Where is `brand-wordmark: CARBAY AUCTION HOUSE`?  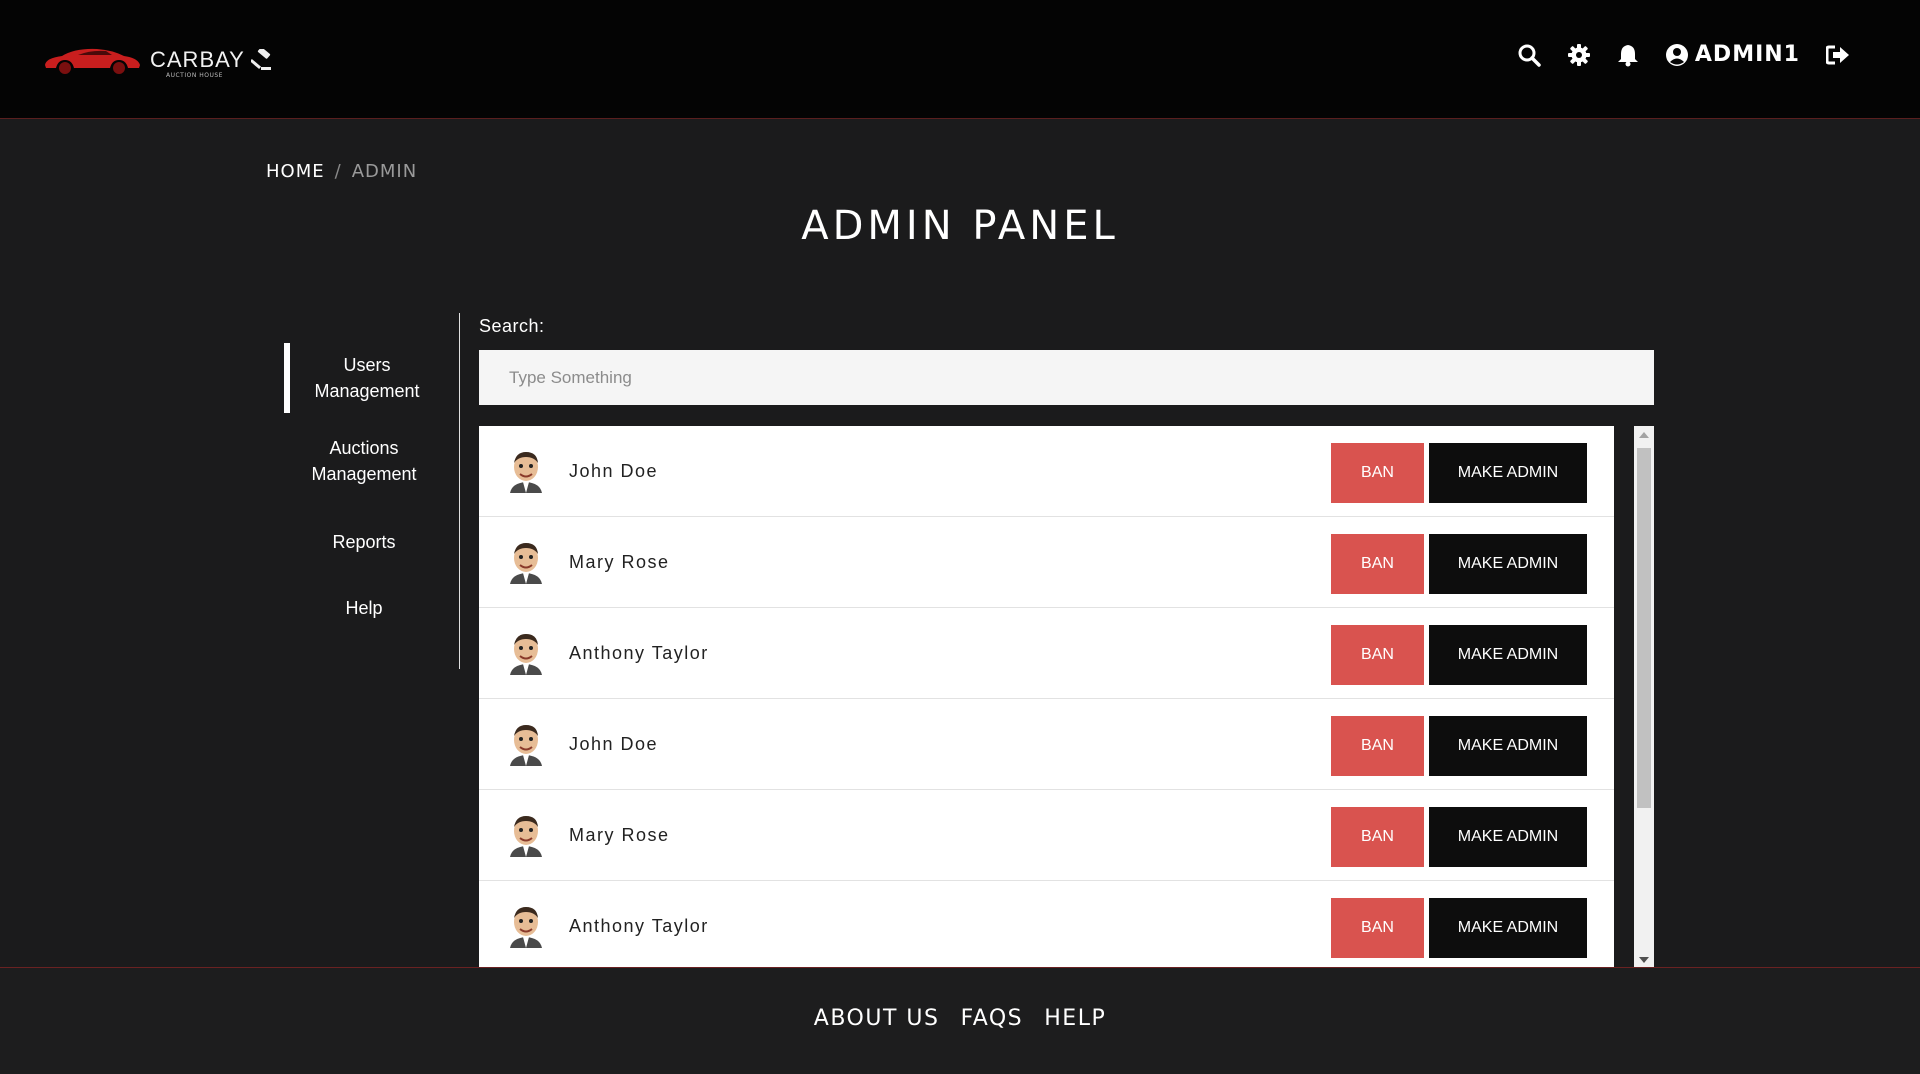 brand-wordmark: CARBAY AUCTION HOUSE is located at coordinates (197, 63).